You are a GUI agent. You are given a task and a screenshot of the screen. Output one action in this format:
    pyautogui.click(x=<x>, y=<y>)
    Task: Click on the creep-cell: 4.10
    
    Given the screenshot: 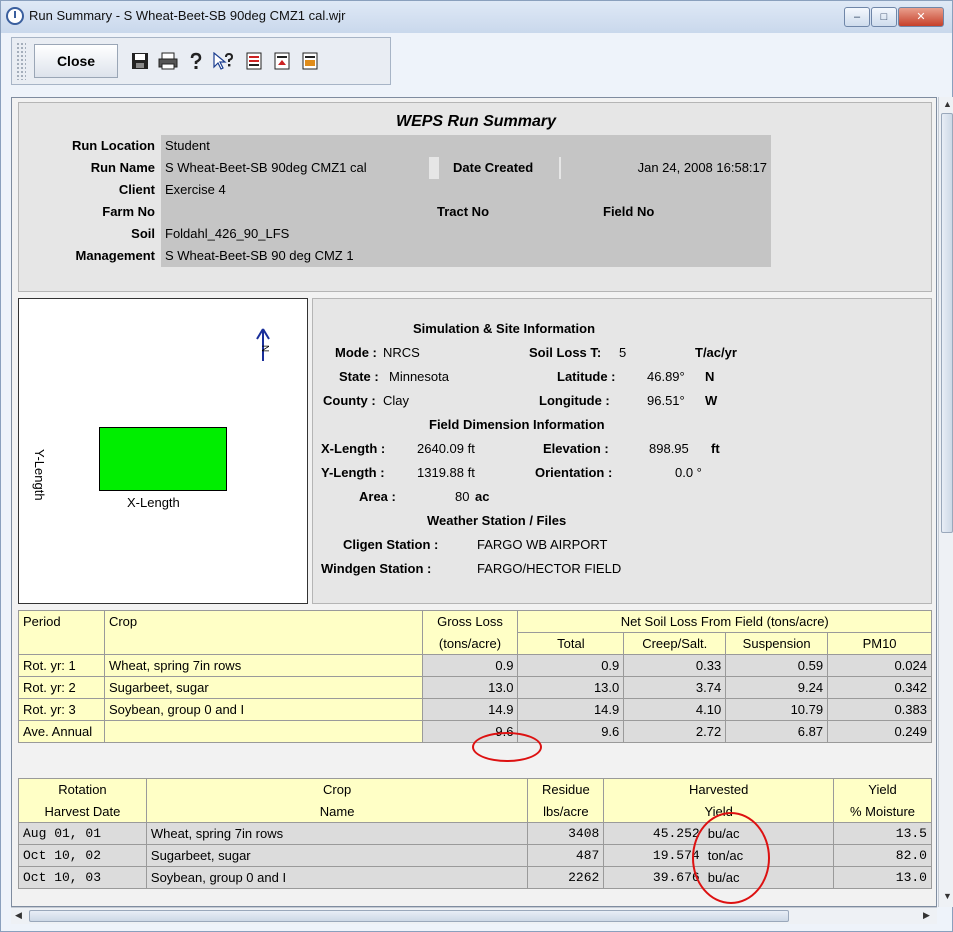 What is the action you would take?
    pyautogui.click(x=675, y=709)
    